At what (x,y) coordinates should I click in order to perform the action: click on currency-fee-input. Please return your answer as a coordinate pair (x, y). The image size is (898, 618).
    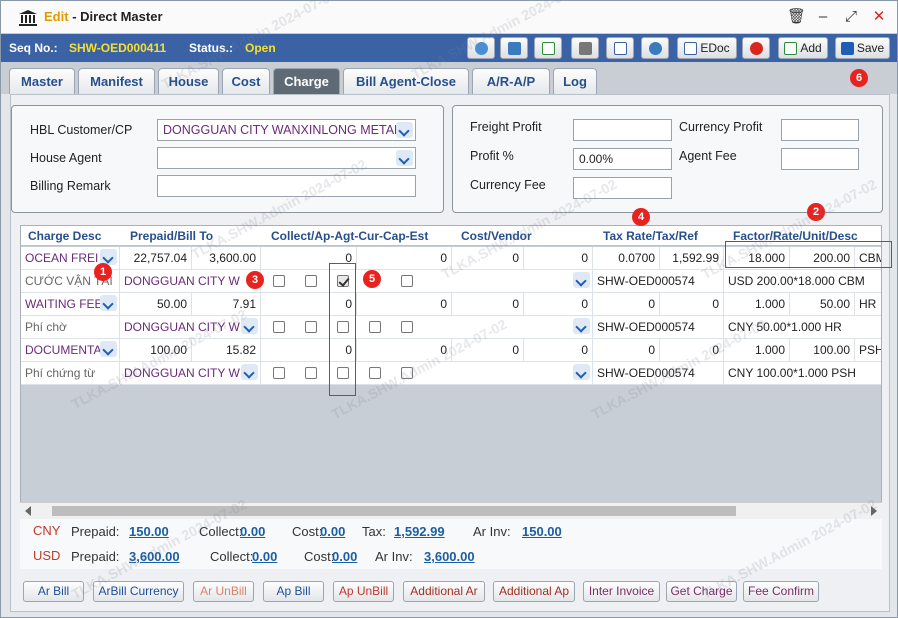
    Looking at the image, I should click on (622, 188).